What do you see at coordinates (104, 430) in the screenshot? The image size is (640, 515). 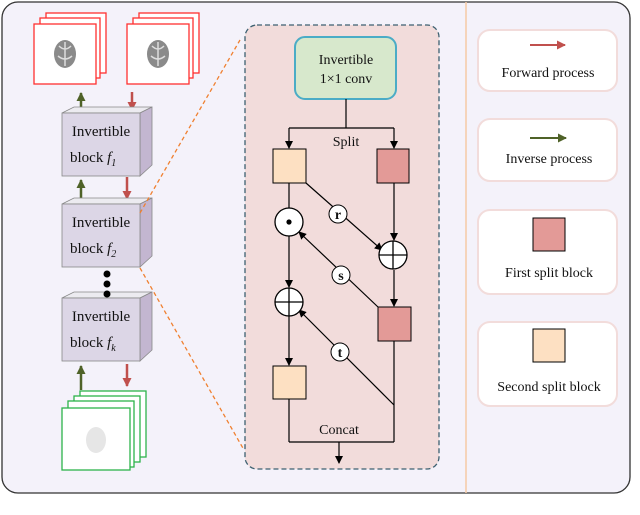 I see `latent-image-stack` at bounding box center [104, 430].